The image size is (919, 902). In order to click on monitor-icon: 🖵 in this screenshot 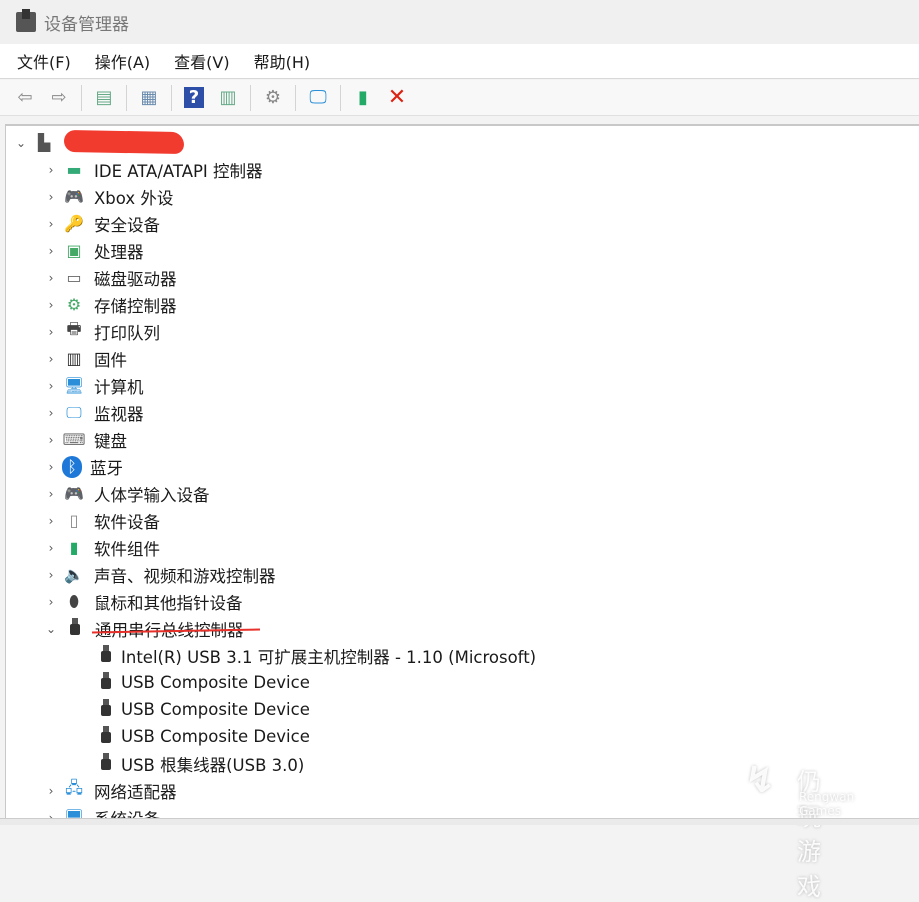, I will do `click(74, 412)`.